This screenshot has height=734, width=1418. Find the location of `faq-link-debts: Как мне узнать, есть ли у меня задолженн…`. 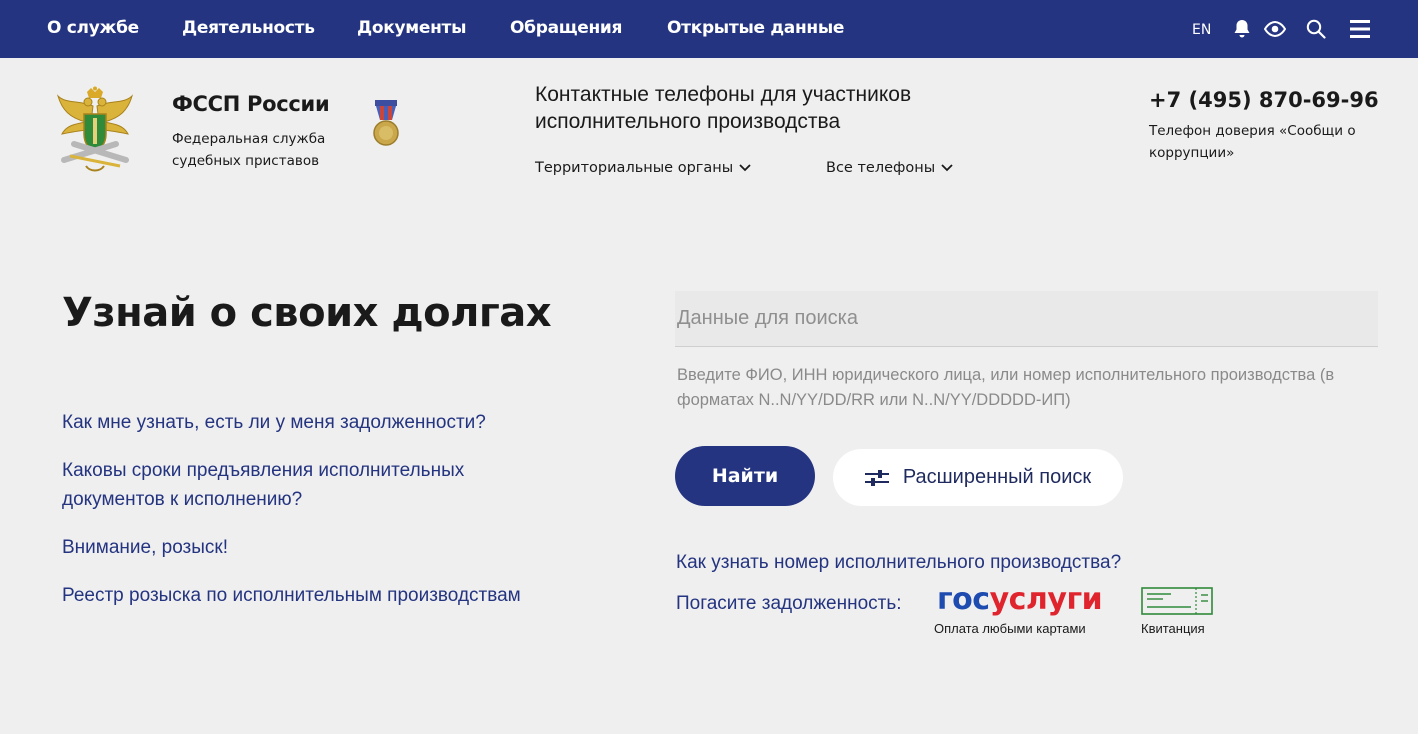

faq-link-debts: Как мне узнать, есть ли у меня задолженн… is located at coordinates (322, 422).